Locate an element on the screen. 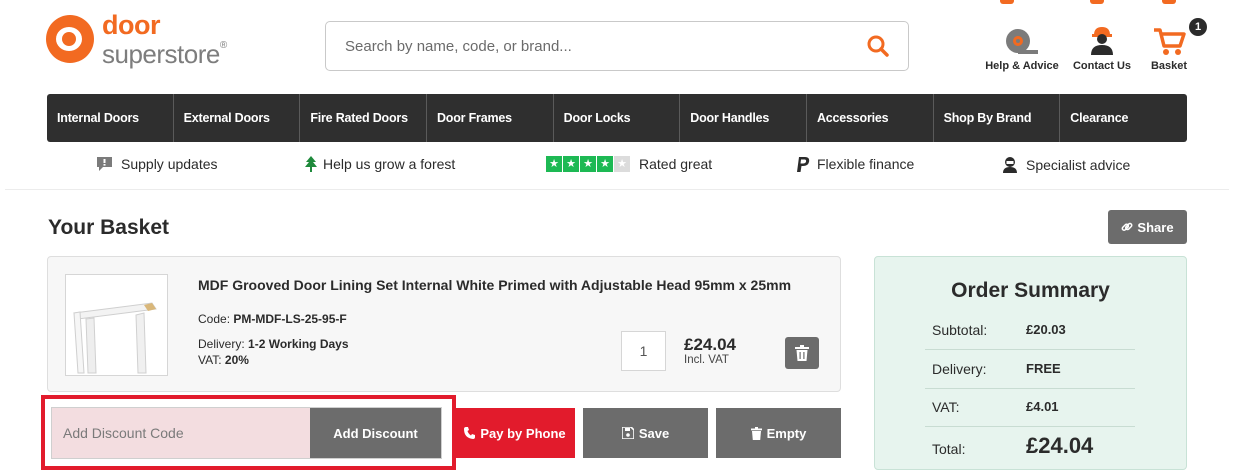 This screenshot has width=1234, height=470. header-links: Help & Advice Contact Us 1 Basket is located at coordinates (1093, 45).